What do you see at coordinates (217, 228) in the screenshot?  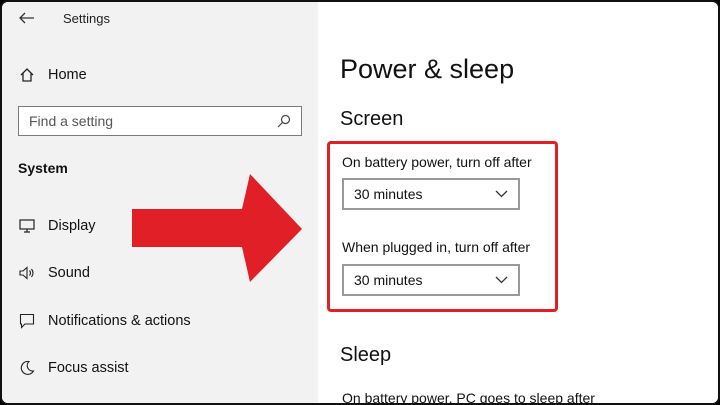 I see `red-arrow-icon` at bounding box center [217, 228].